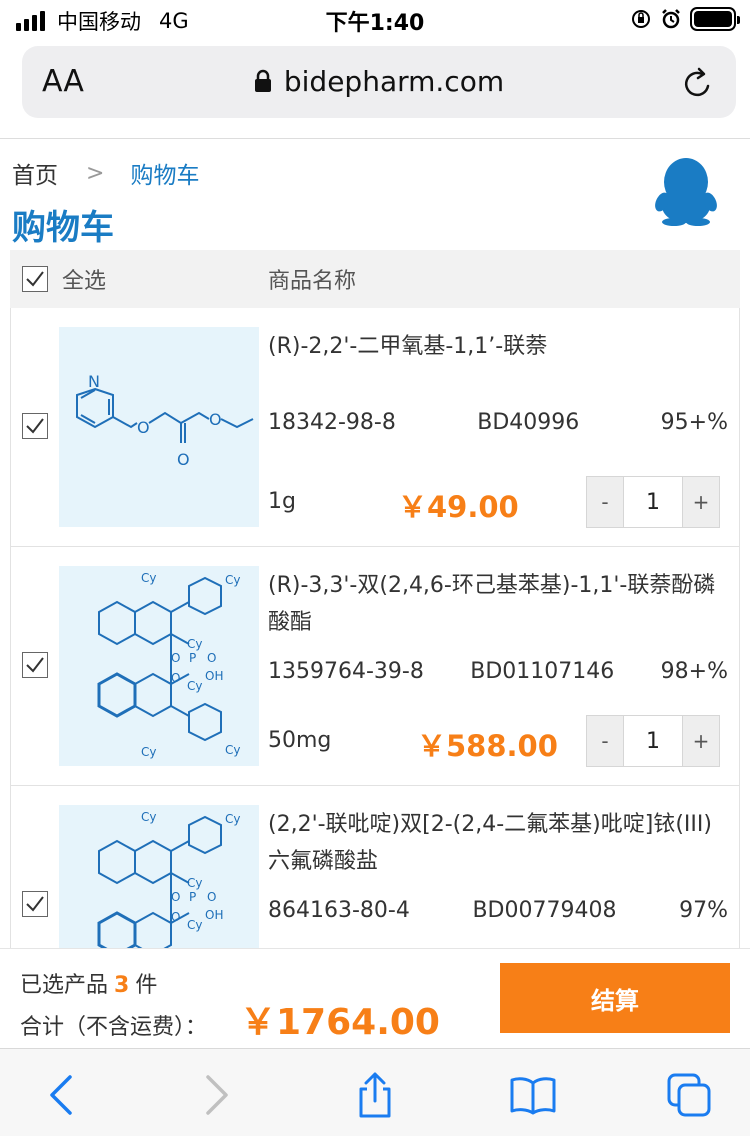 The image size is (750, 1136). Describe the element at coordinates (498, 604) in the screenshot. I see `product-name: (R)-3,3'-双(2,4,6-环己基苯基)-1,1'-联萘酚磷酸酯` at that location.